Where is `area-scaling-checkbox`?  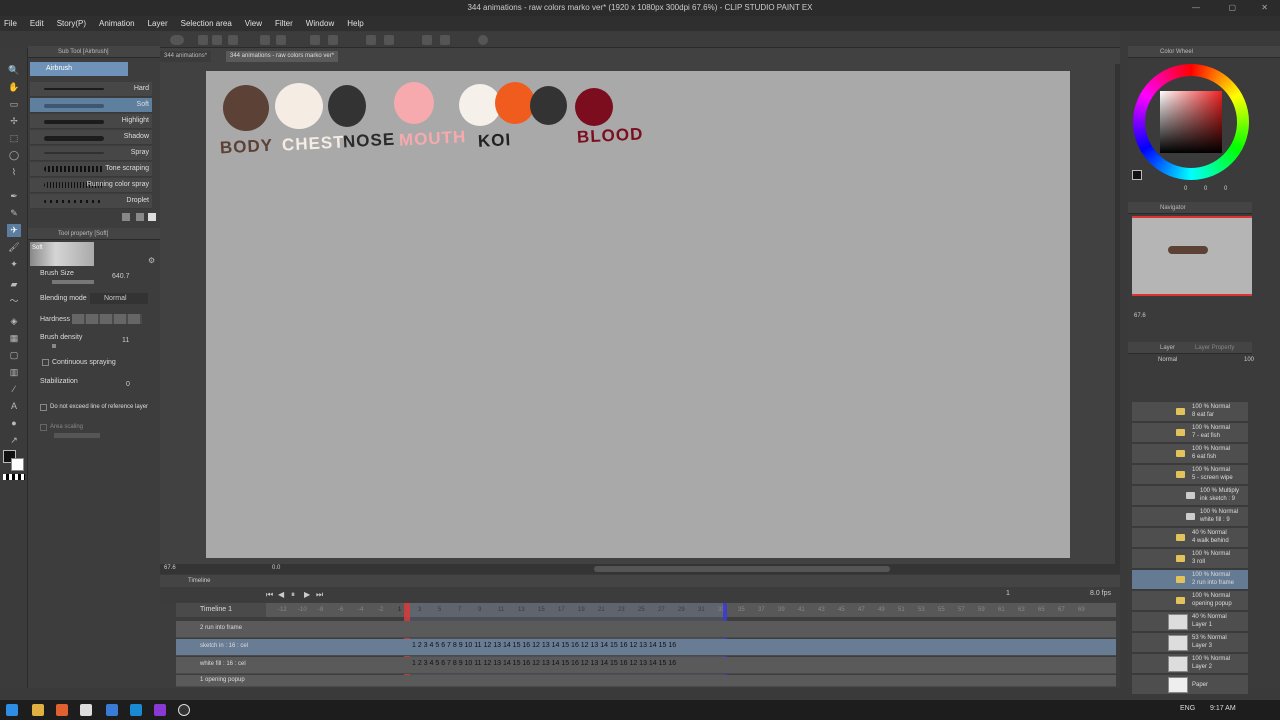
area-scaling-checkbox is located at coordinates (43, 427).